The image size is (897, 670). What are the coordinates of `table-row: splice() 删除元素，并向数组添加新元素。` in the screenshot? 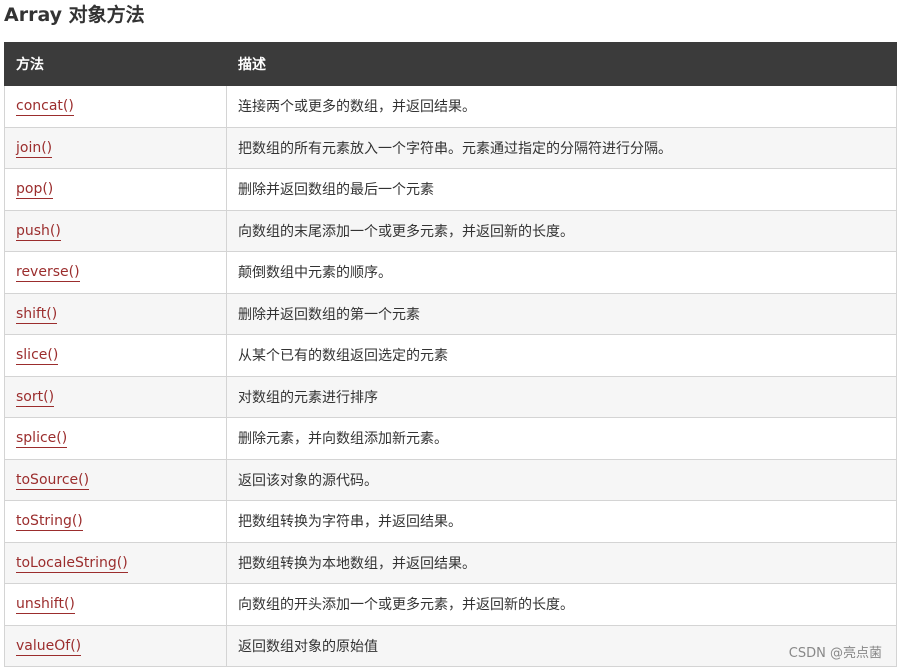 It's located at (450, 438).